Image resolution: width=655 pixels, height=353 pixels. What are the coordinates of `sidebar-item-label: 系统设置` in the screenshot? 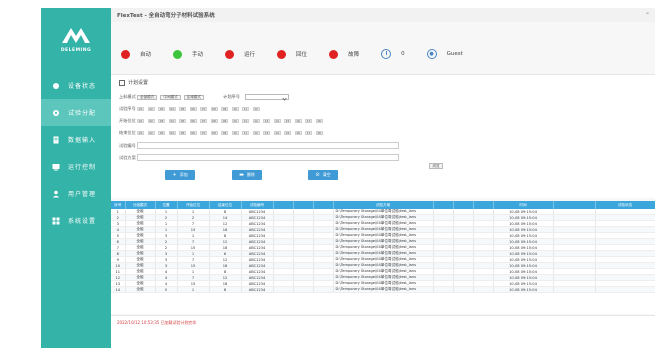 It's located at (82, 221).